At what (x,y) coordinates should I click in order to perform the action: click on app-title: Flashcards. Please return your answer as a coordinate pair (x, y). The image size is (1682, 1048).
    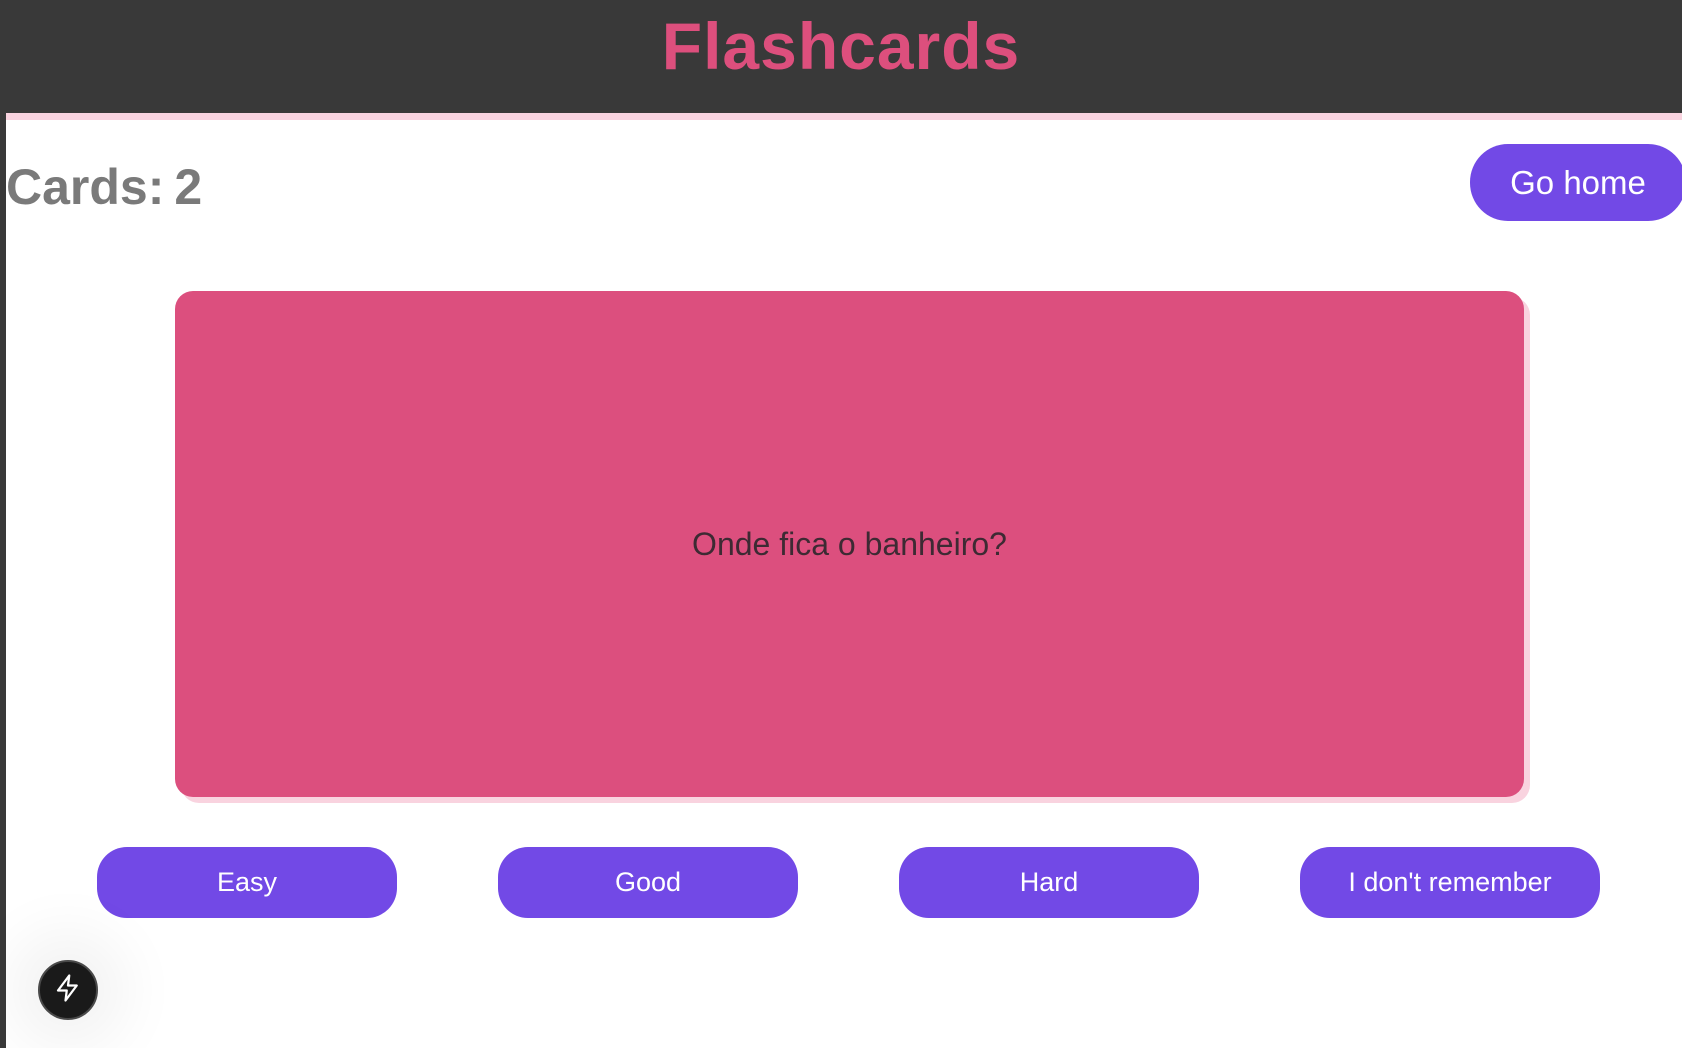
    Looking at the image, I should click on (841, 46).